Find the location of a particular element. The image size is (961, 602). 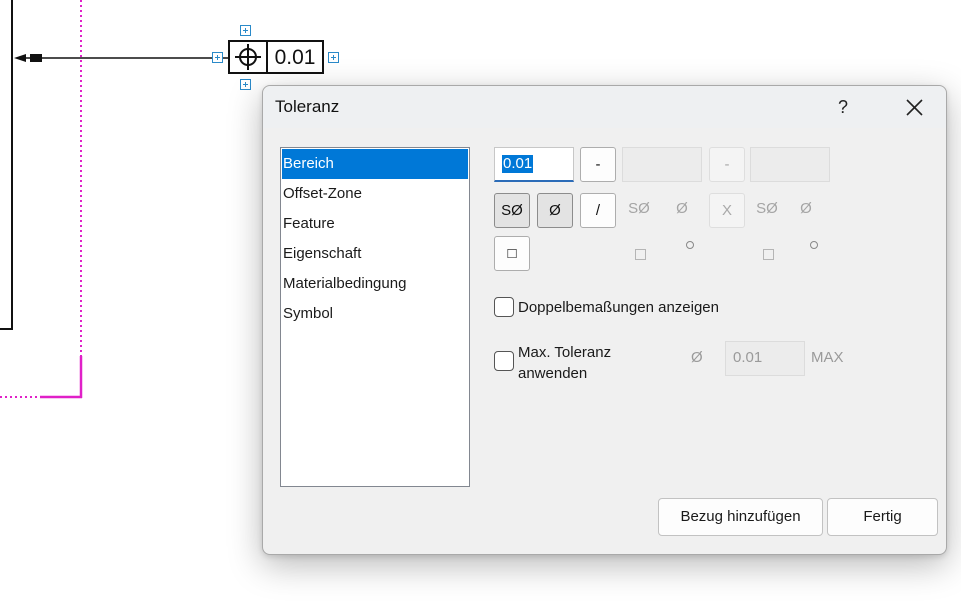

add-datum-button: Bezug hinzufügen is located at coordinates (740, 517).